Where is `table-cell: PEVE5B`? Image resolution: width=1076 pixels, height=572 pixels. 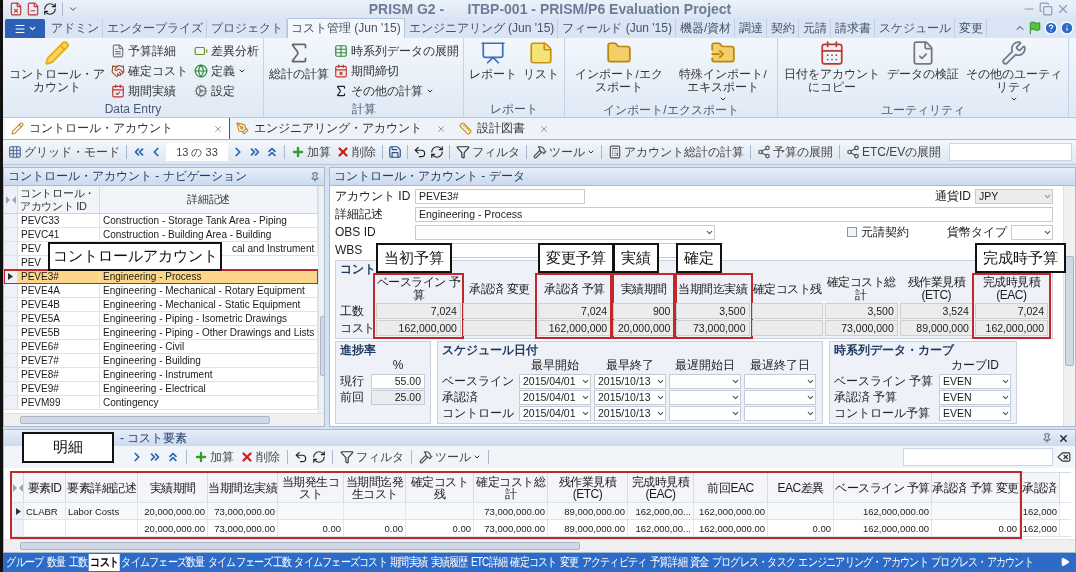 table-cell: PEVE5B is located at coordinates (59, 332).